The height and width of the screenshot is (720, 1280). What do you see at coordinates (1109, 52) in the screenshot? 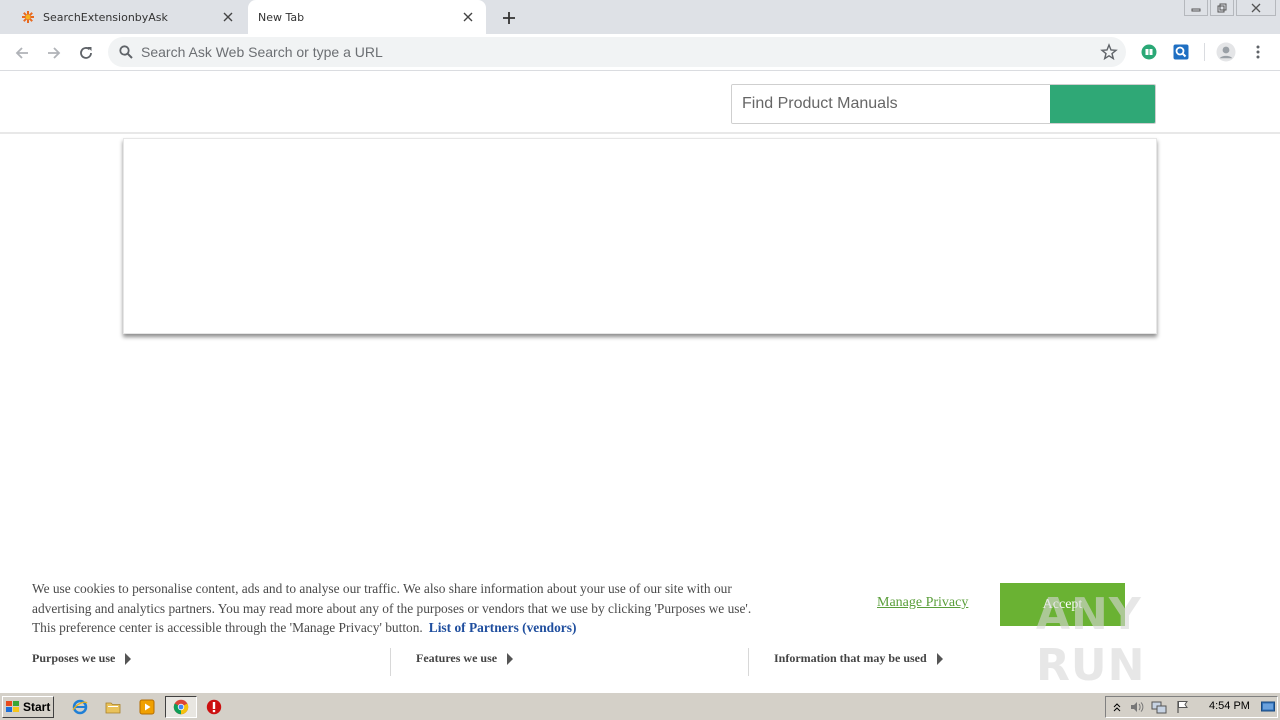
I see `bookmark-star-icon` at bounding box center [1109, 52].